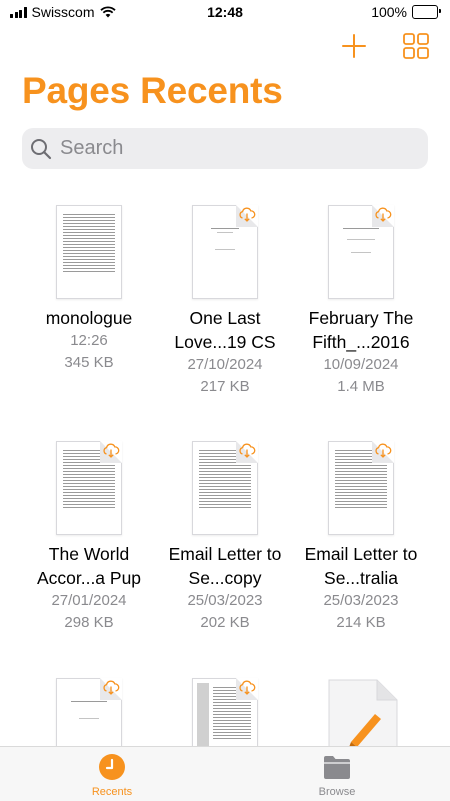 This screenshot has width=450, height=801. I want to click on status-bar: Swisscom 12:48 100%, so click(225, 12).